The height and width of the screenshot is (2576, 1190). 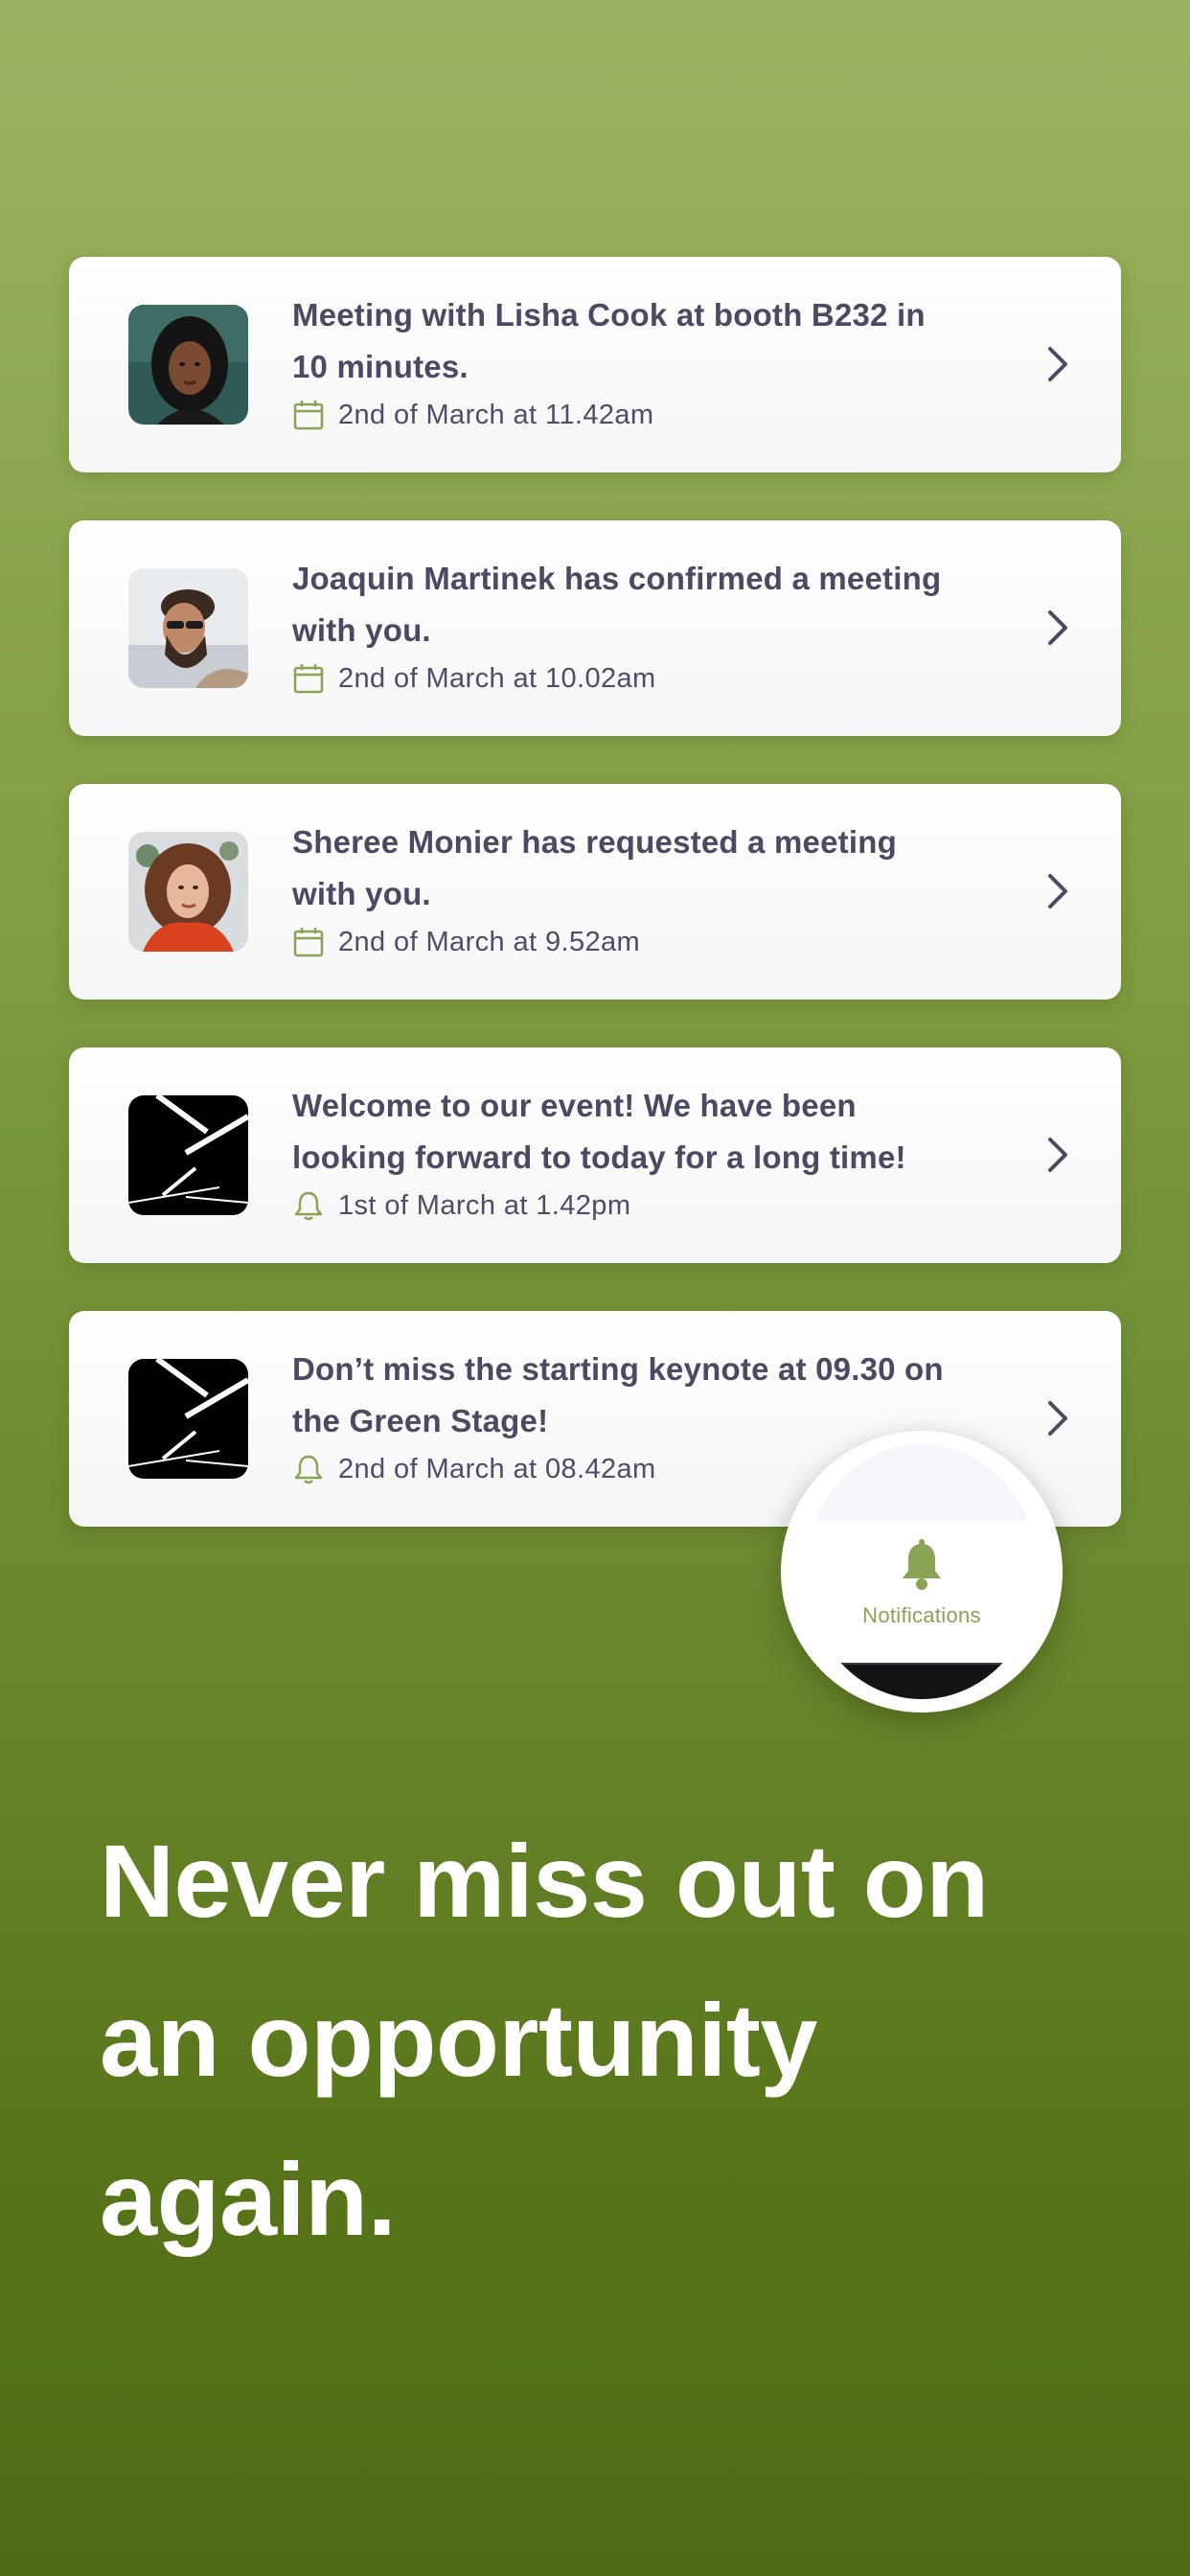 What do you see at coordinates (497, 678) in the screenshot?
I see `notification-timestamp: 2nd of March at 10.02am` at bounding box center [497, 678].